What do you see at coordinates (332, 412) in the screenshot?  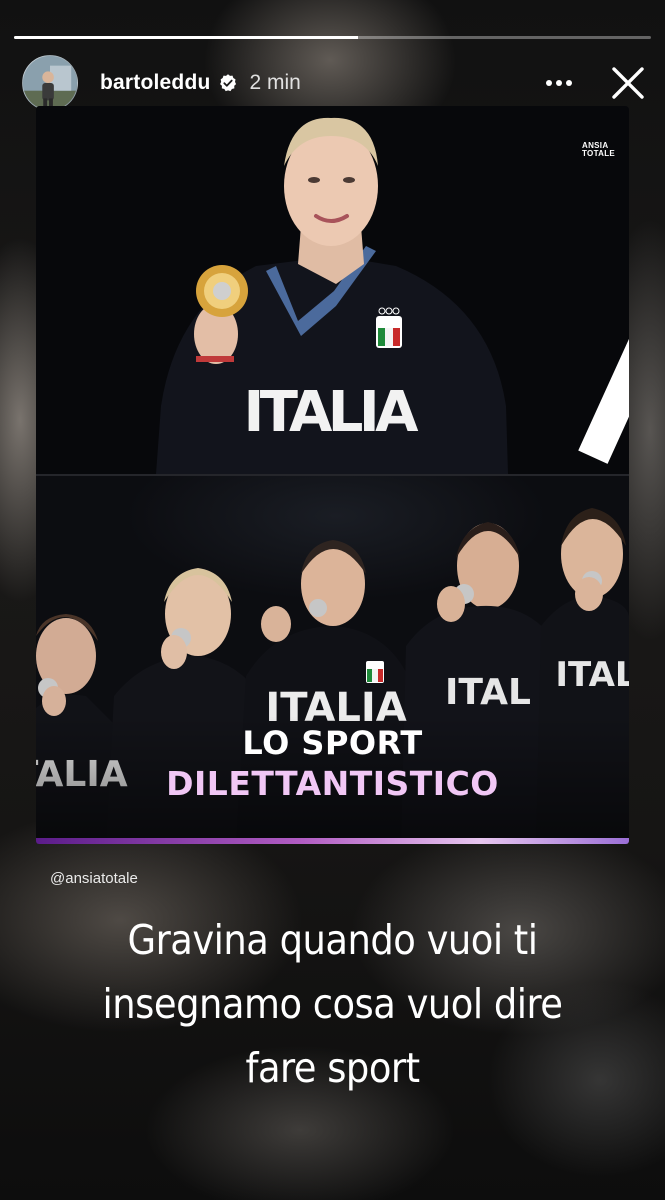 I see `jersey-text-top: ITALIA` at bounding box center [332, 412].